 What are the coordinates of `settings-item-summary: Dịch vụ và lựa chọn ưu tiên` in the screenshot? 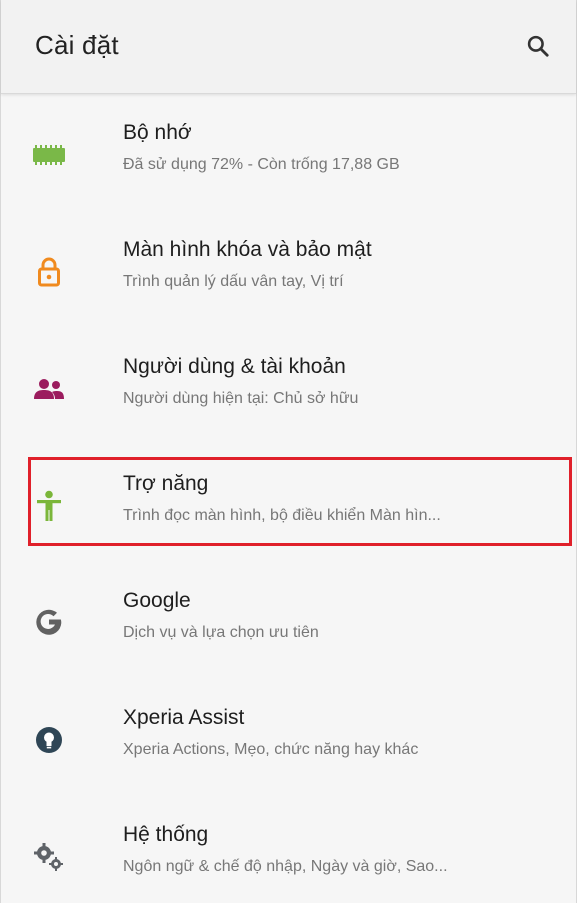 It's located at (221, 632).